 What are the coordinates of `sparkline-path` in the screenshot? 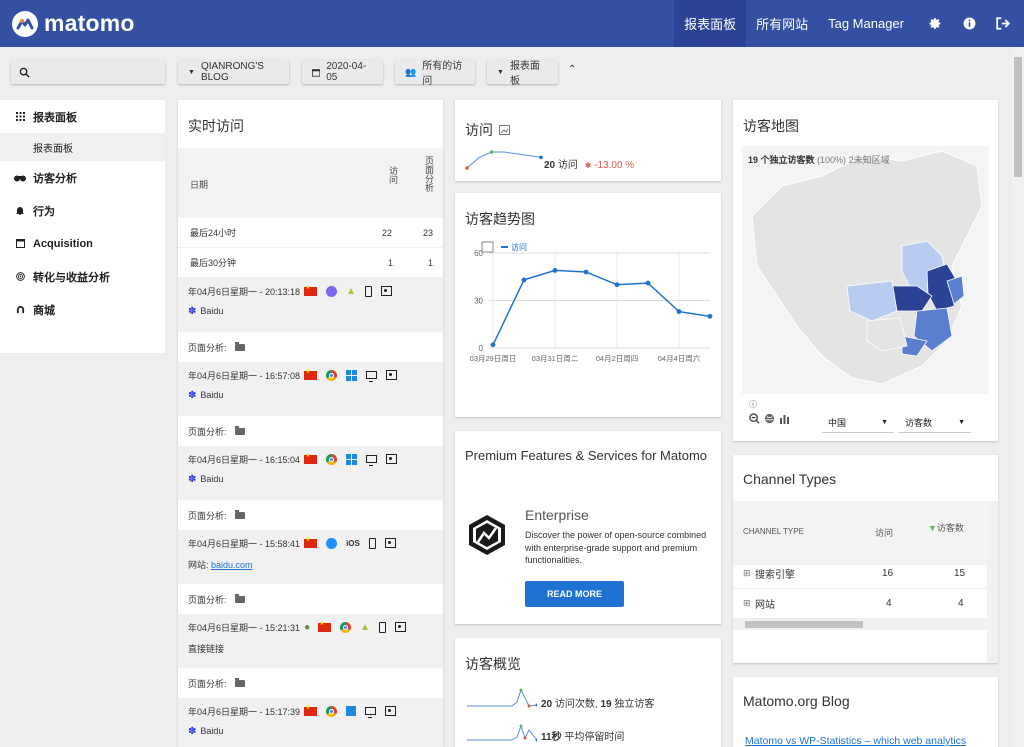 It's located at (504, 160).